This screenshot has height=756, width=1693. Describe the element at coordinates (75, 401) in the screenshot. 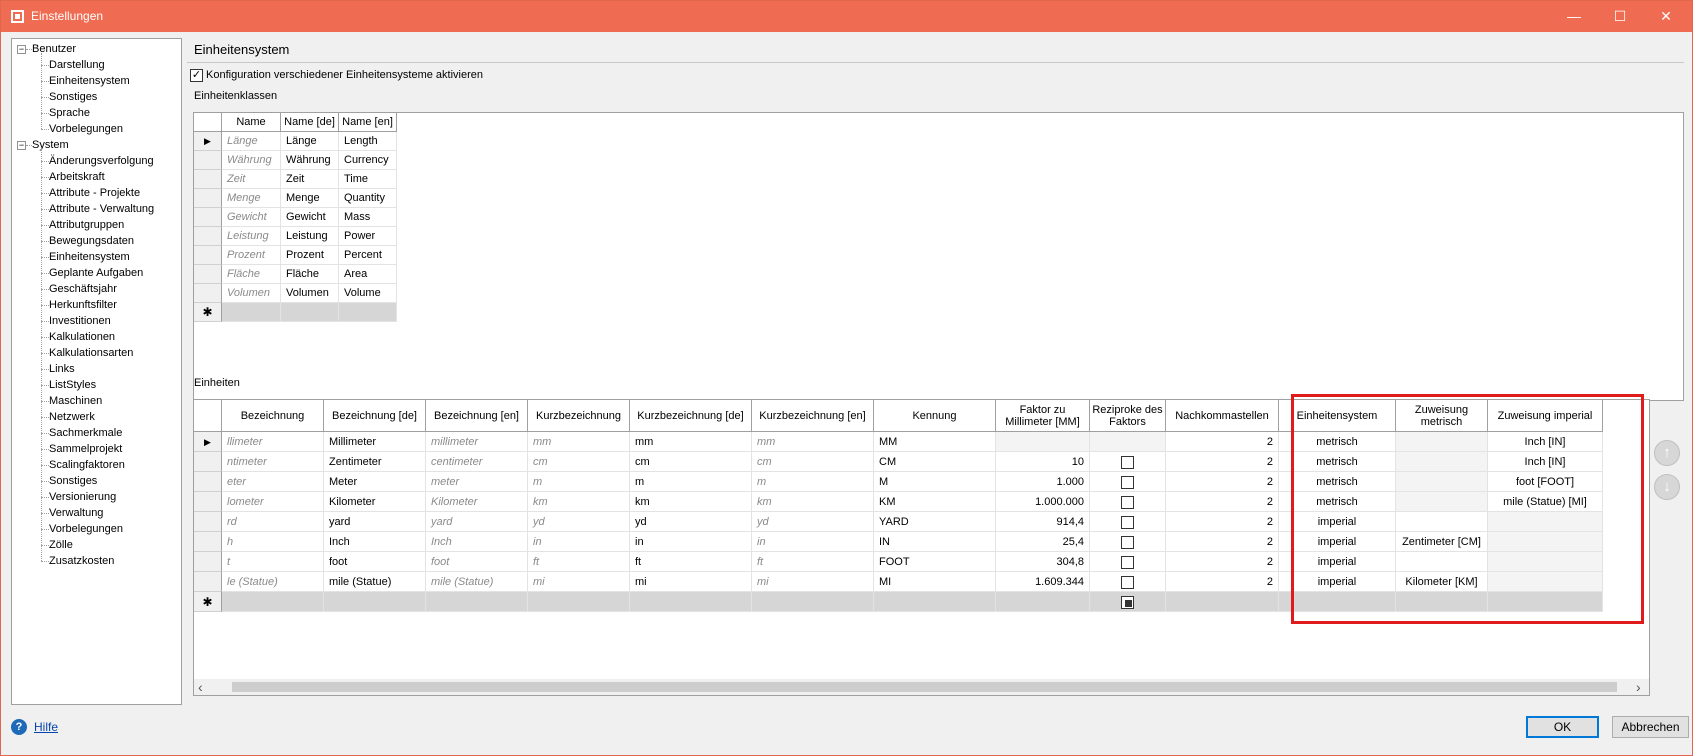

I see `tree-item: Maschinen` at that location.